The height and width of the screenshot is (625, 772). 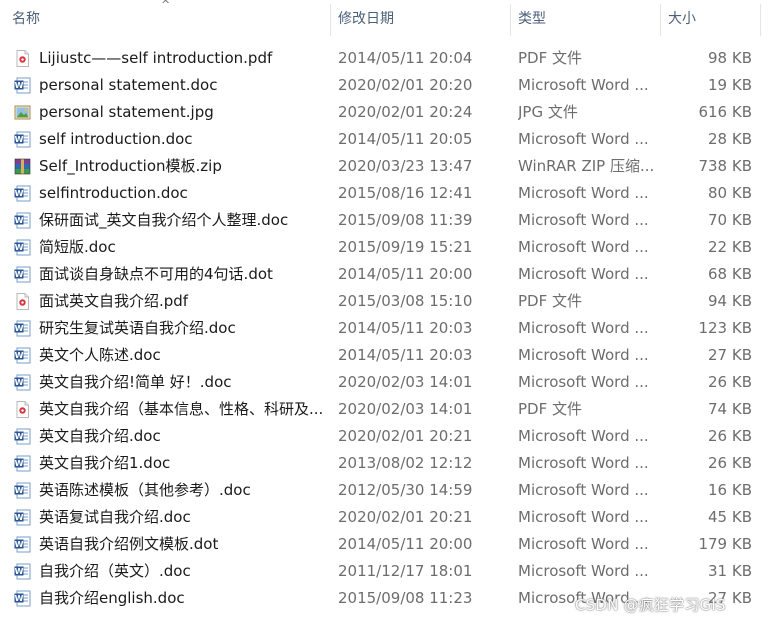 I want to click on file-name: 面试谈自身缺点不可用的4句话.dot, so click(x=156, y=274).